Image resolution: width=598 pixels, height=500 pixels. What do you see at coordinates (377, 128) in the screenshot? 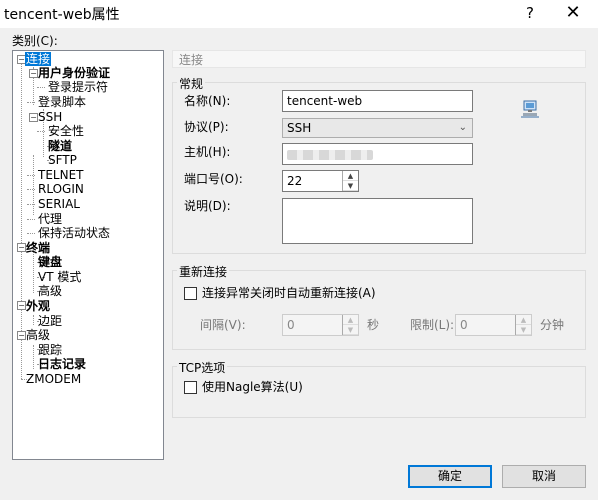
I see `protocol-select: SSH ⌄` at bounding box center [377, 128].